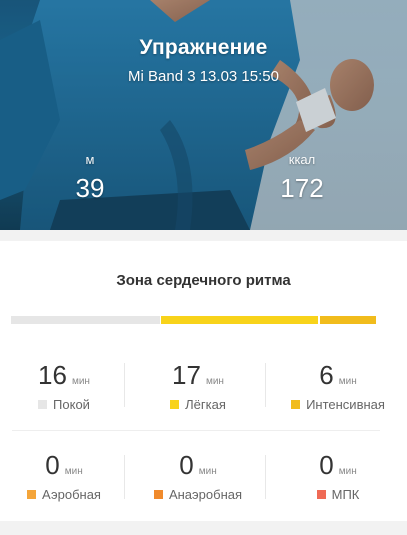 Image resolution: width=407 pixels, height=535 pixels. Describe the element at coordinates (90, 188) in the screenshot. I see `distance-value: 39` at that location.